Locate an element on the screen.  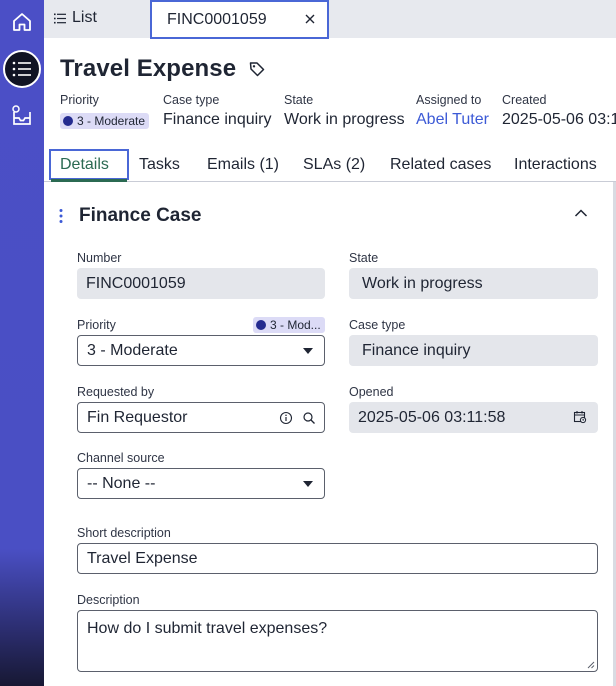
close-icon is located at coordinates (310, 19).